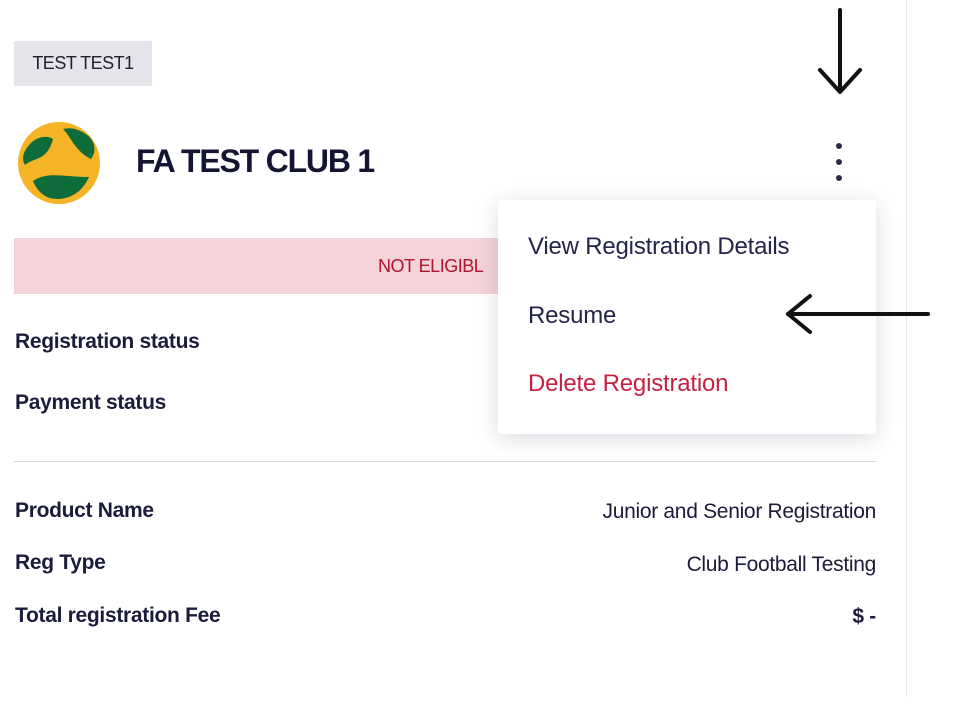 The height and width of the screenshot is (715, 958). Describe the element at coordinates (659, 247) in the screenshot. I see `view-registration-details-menu-item: View Registration Details` at that location.